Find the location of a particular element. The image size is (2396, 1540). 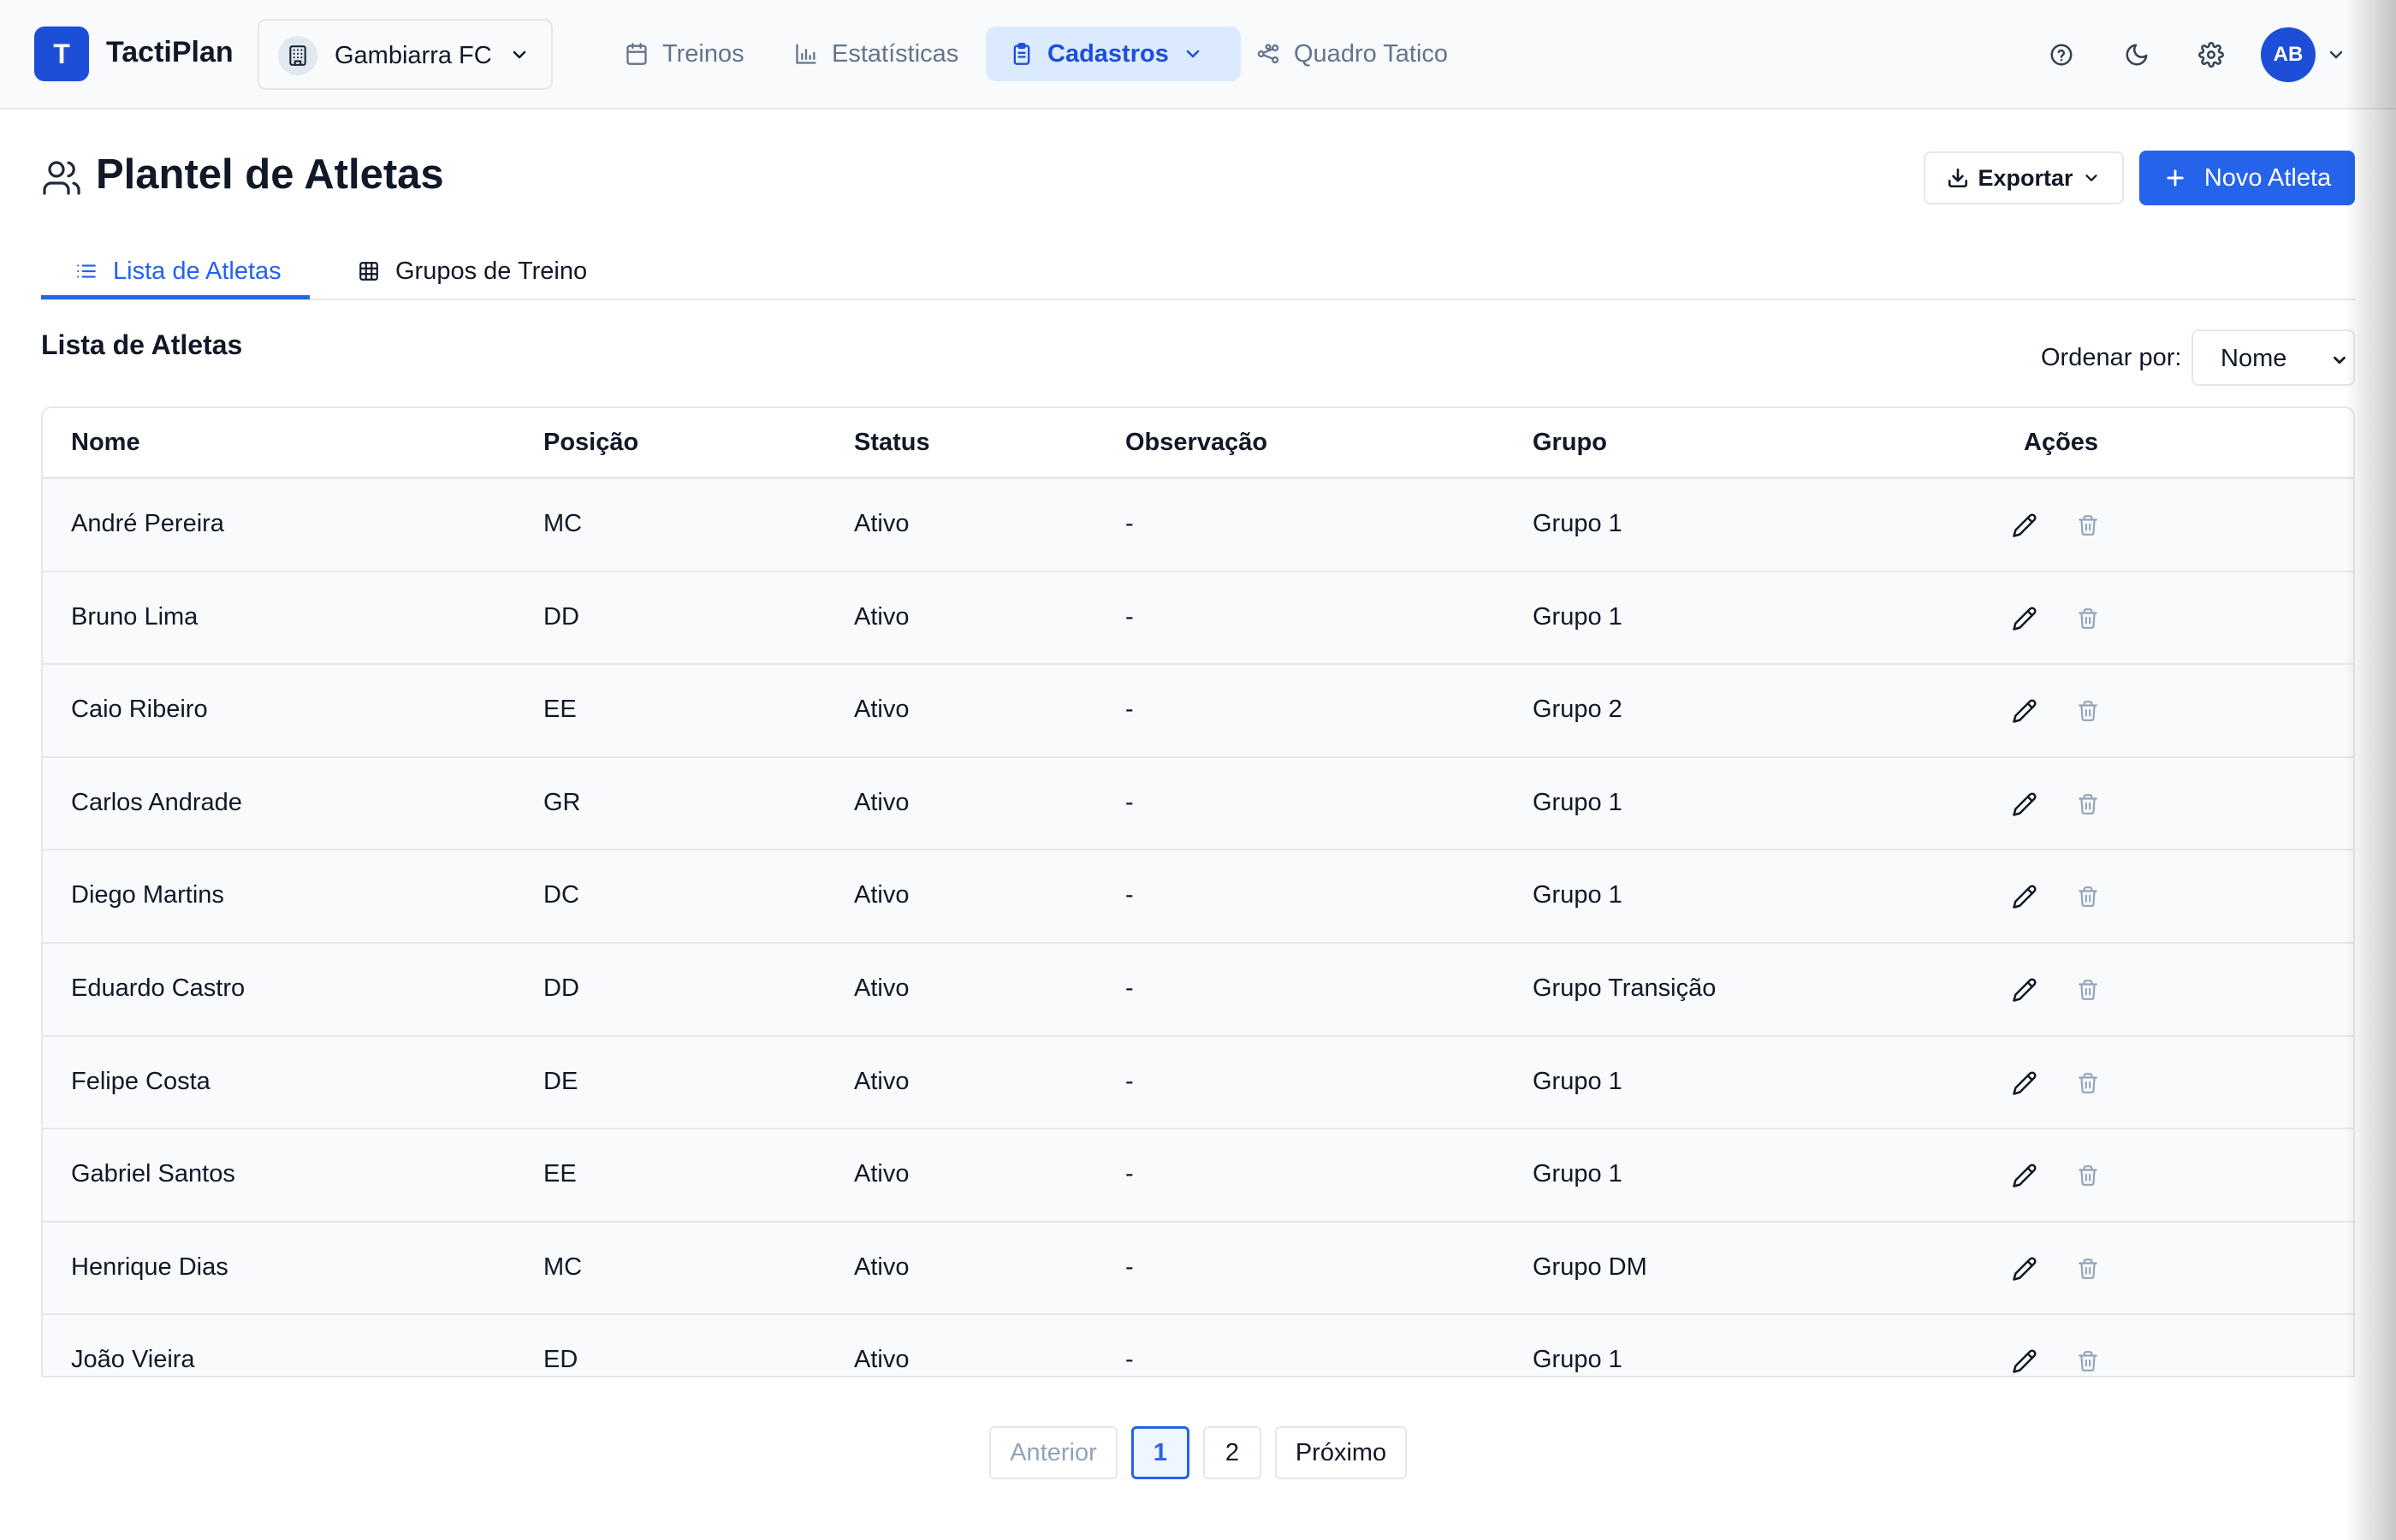

avatar-initials: AB is located at coordinates (2288, 54).